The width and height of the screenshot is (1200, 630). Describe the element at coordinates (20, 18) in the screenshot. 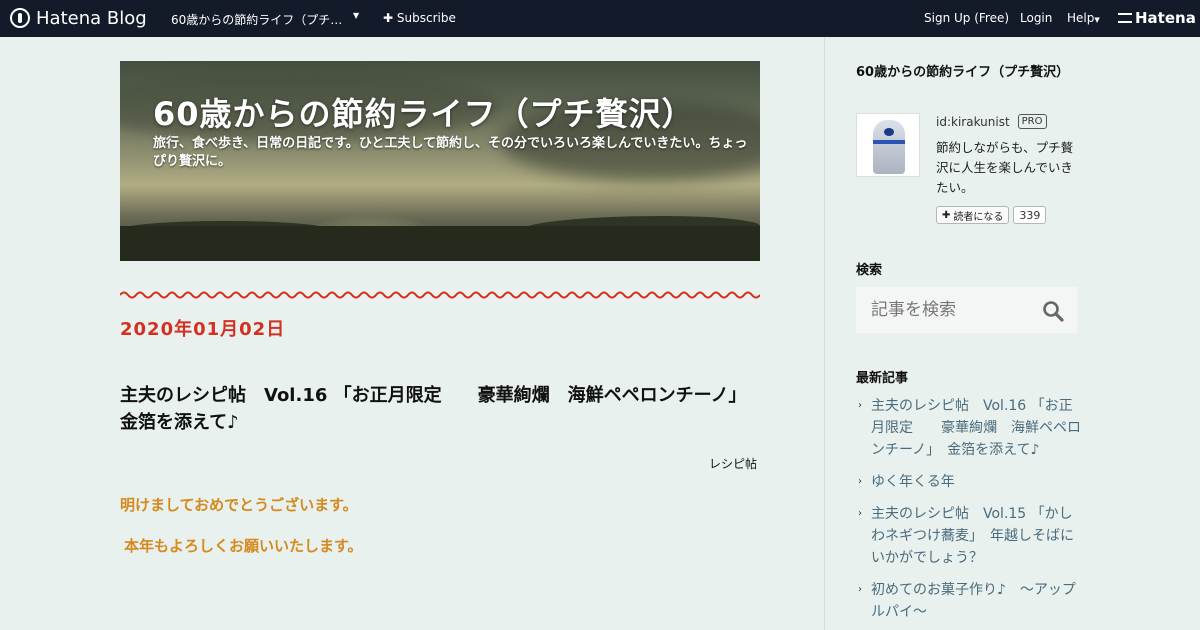

I see `hatena-blog-logo-icon` at that location.